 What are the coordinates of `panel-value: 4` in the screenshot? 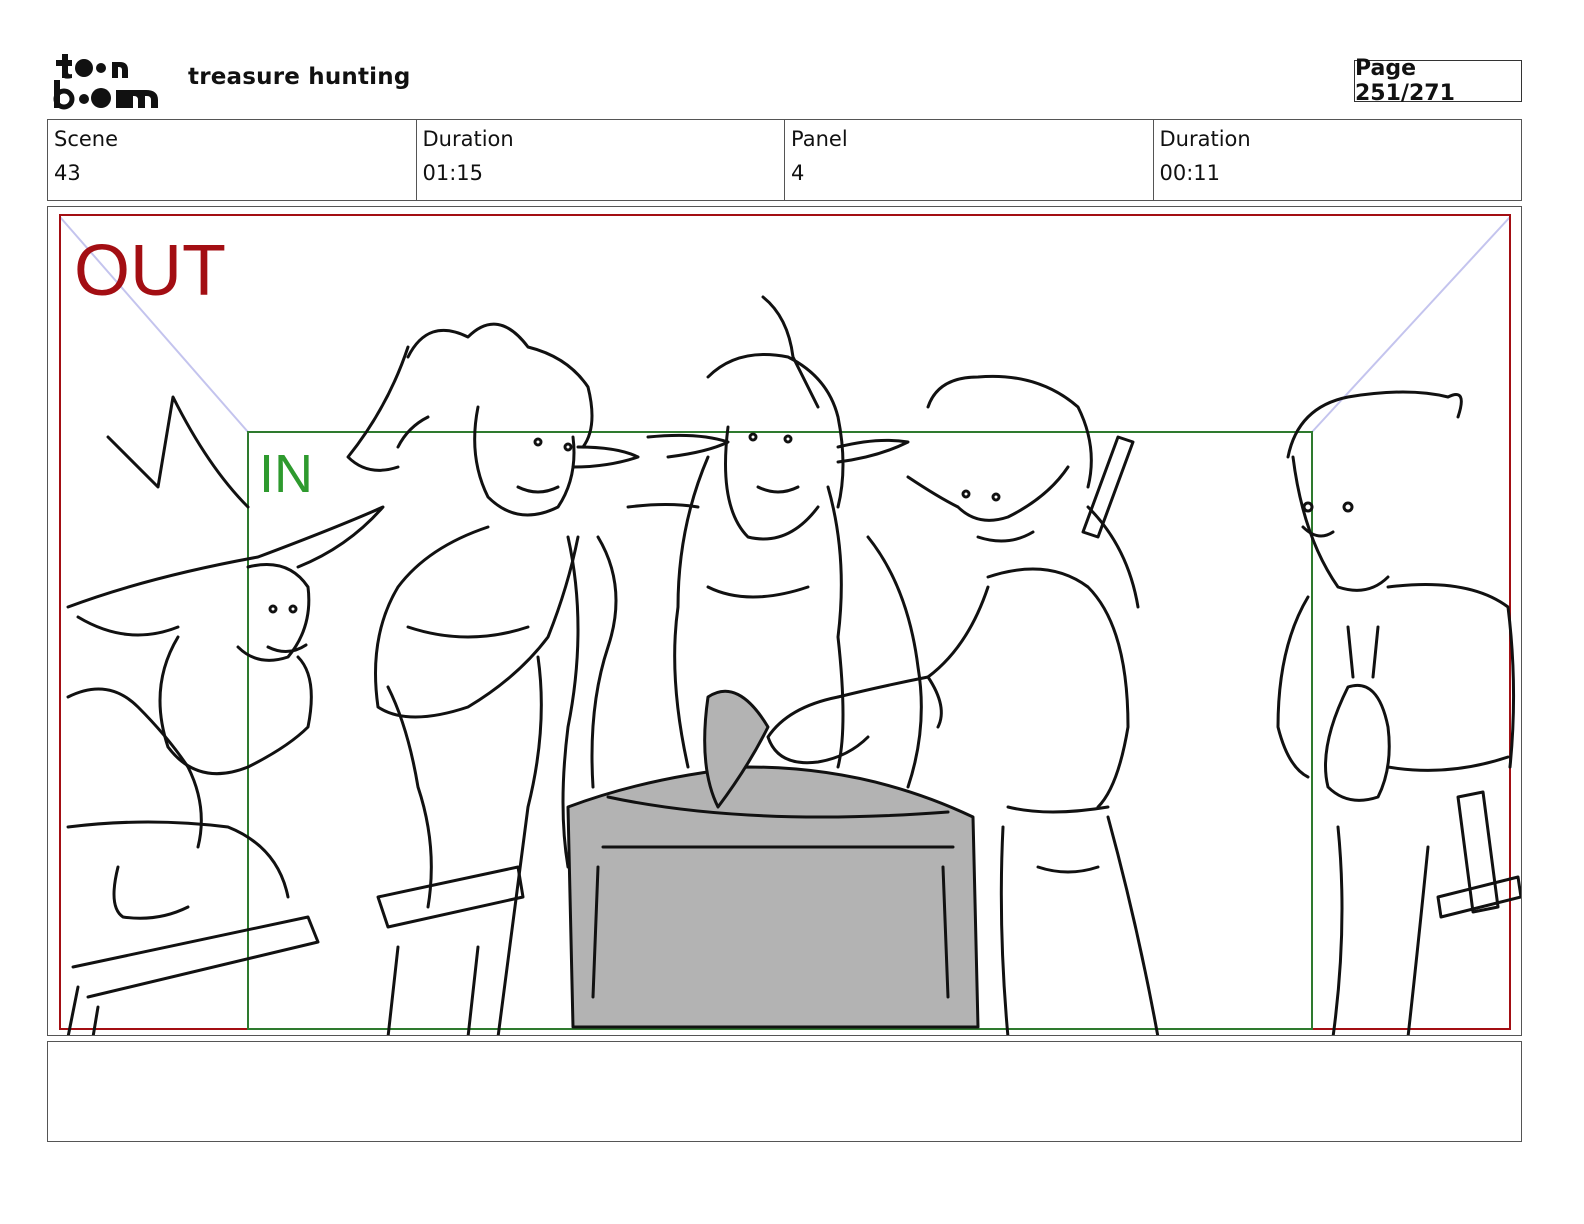 It's located at (798, 173).